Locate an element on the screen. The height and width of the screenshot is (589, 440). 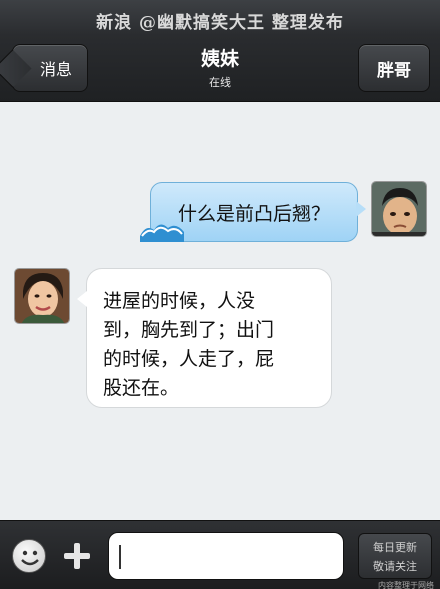
back-button: 消息 is located at coordinates (50, 68).